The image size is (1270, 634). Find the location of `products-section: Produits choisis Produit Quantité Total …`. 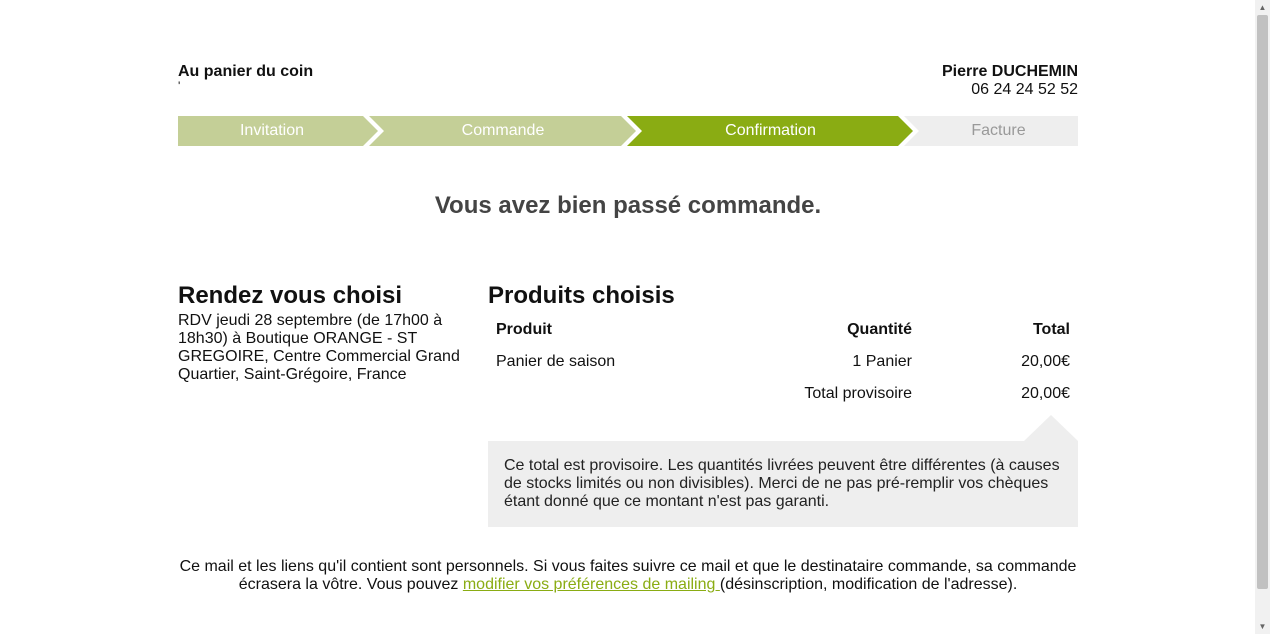

products-section: Produits choisis Produit Quantité Total … is located at coordinates (783, 346).